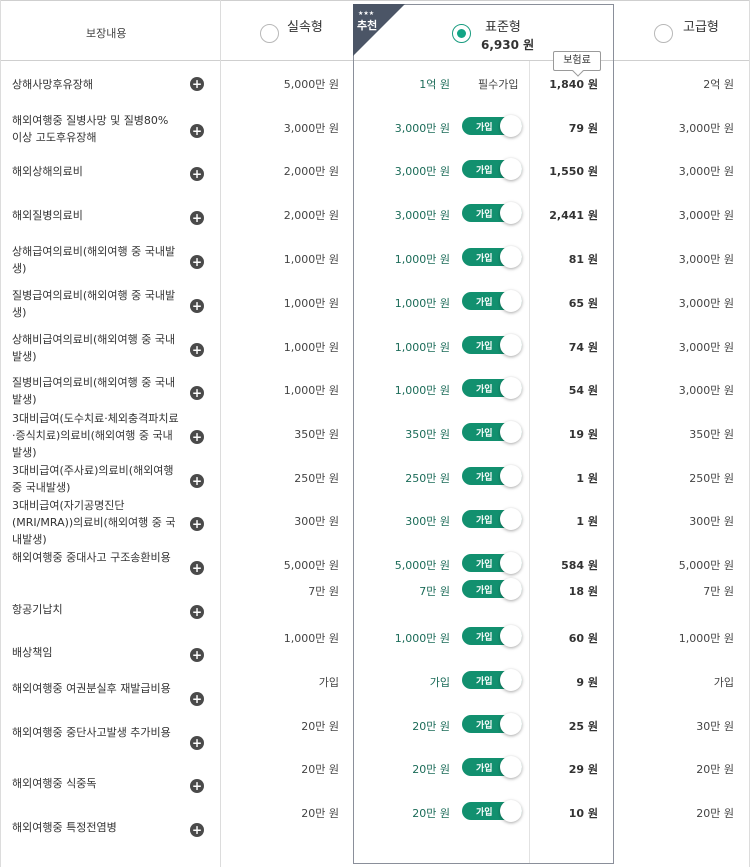 Image resolution: width=750 pixels, height=867 pixels. Describe the element at coordinates (711, 478) in the screenshot. I see `premium-plan-value: 250만 원` at that location.